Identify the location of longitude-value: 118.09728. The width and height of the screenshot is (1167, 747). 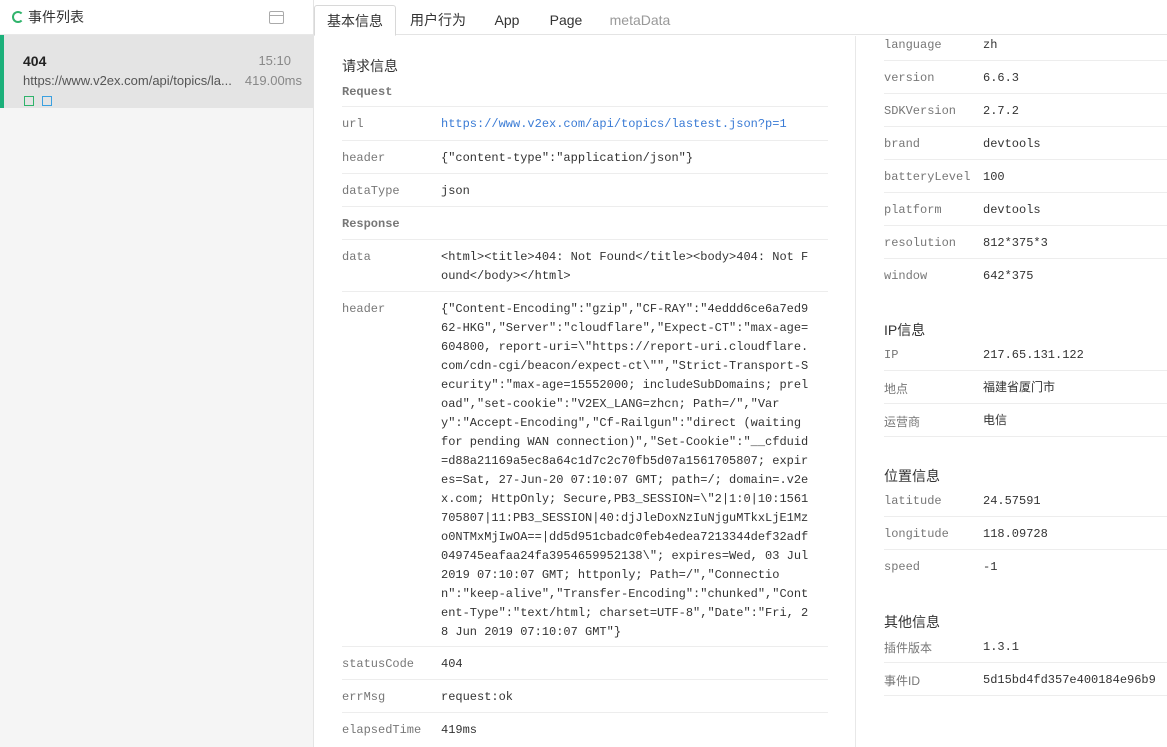
(1015, 534).